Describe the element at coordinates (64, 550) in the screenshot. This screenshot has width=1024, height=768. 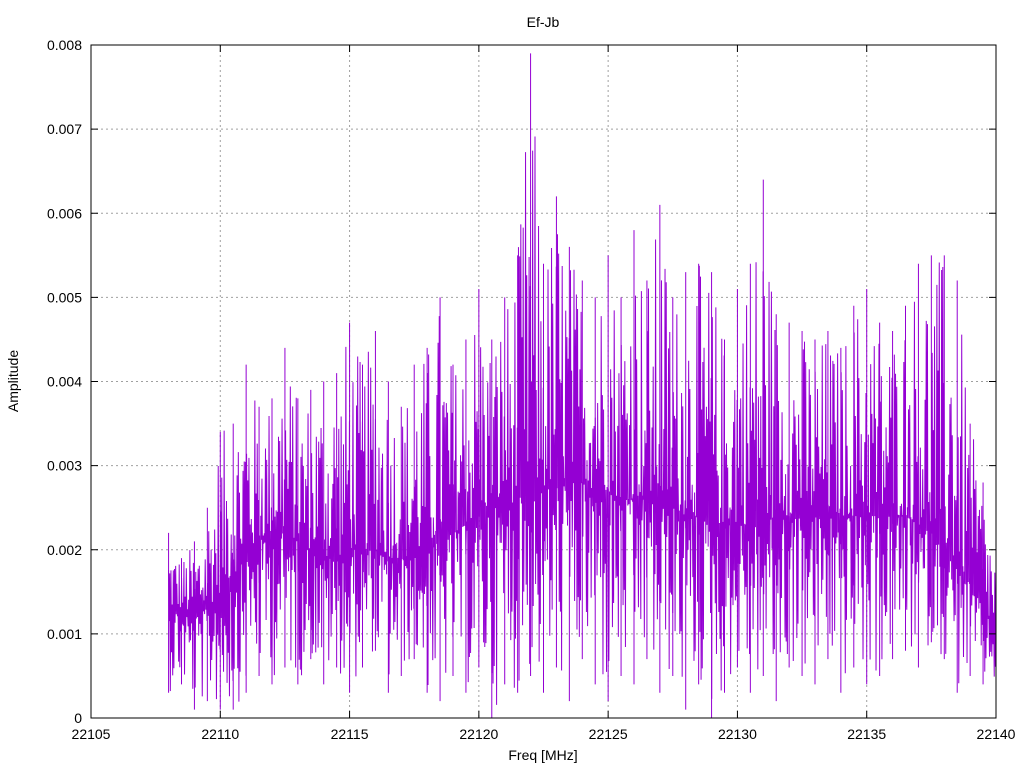
I see `y-tick-label: 0.002` at that location.